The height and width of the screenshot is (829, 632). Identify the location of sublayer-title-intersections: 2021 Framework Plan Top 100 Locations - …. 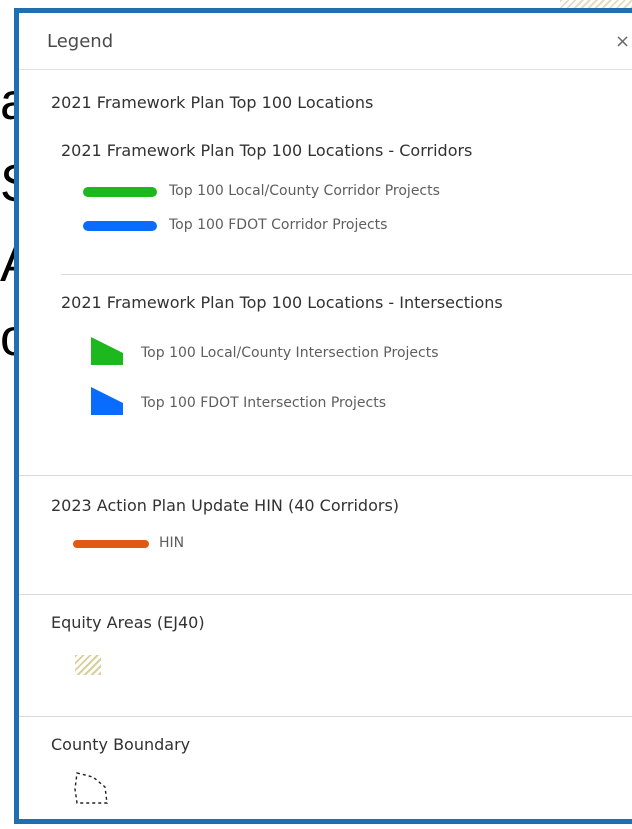
(282, 302).